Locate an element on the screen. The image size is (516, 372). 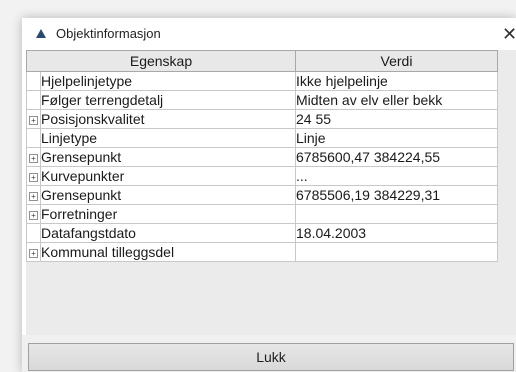
table-row: Linjetype Linje is located at coordinates (262, 138).